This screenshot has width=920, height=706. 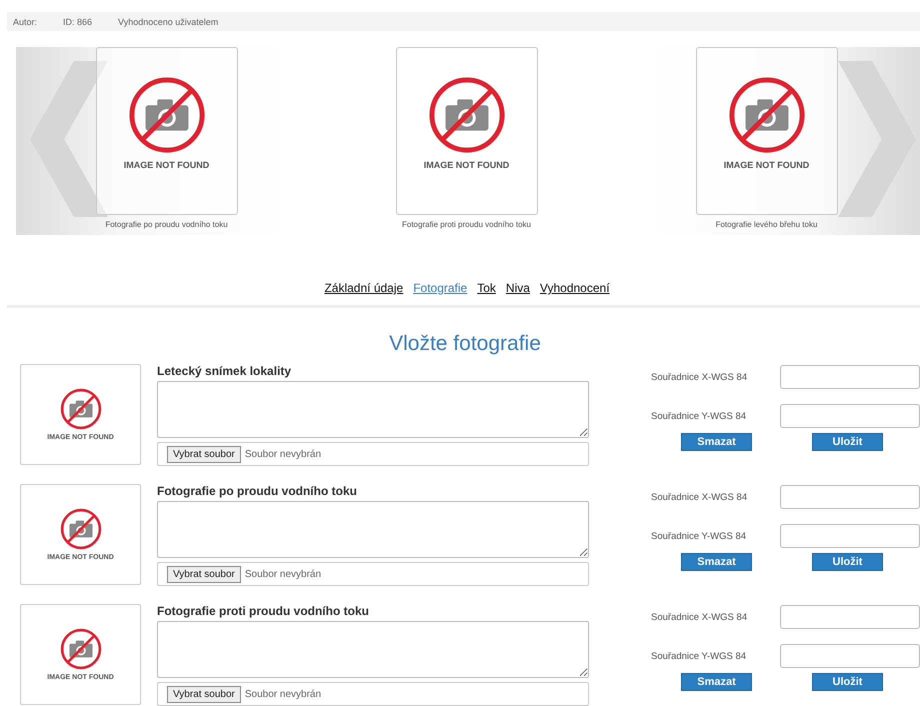 What do you see at coordinates (168, 21) in the screenshot?
I see `info-text: Vyhodnoceno uživatelem` at bounding box center [168, 21].